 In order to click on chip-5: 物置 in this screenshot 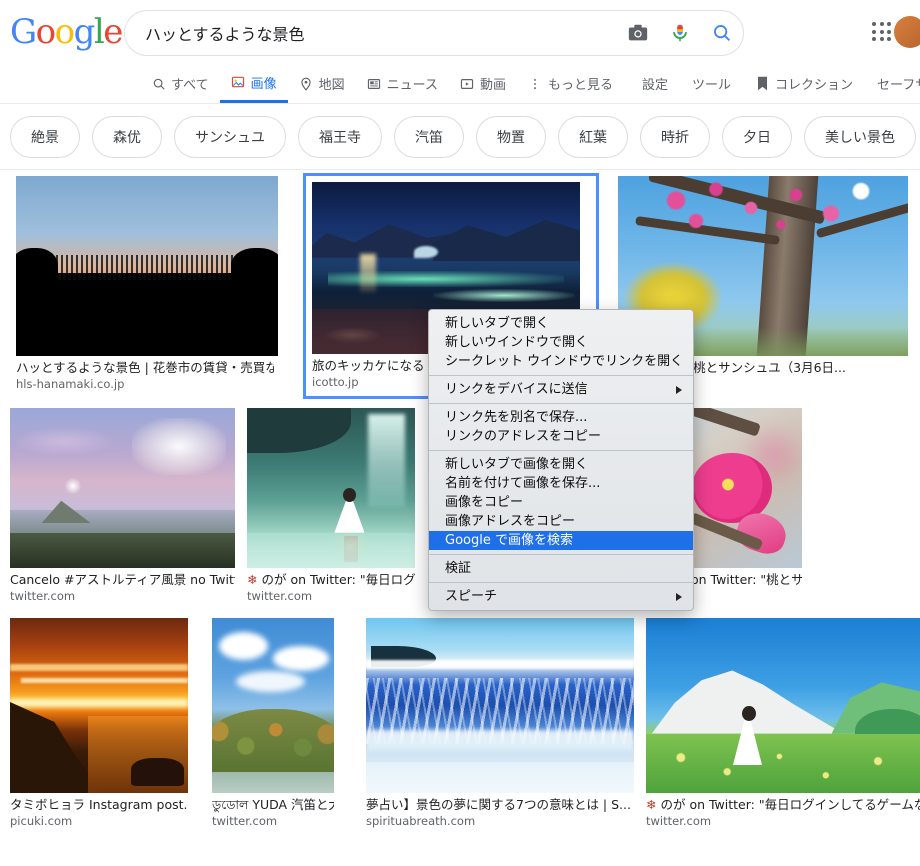, I will do `click(511, 136)`.